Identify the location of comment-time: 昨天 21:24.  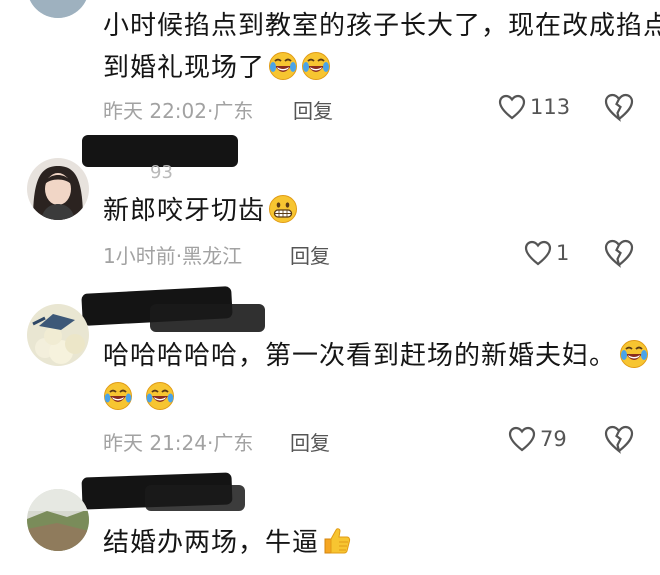
(155, 443).